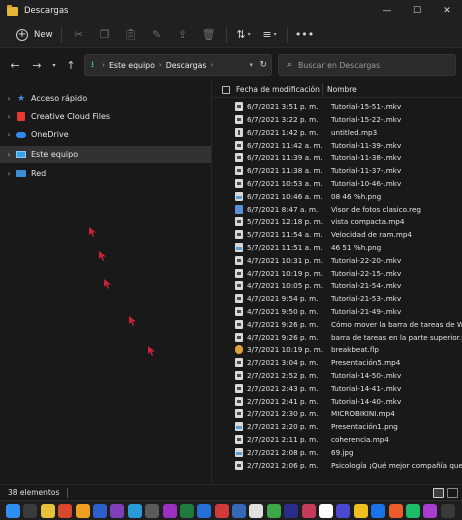  I want to click on column-header: Fecha de modificación Nombre, so click(337, 90).